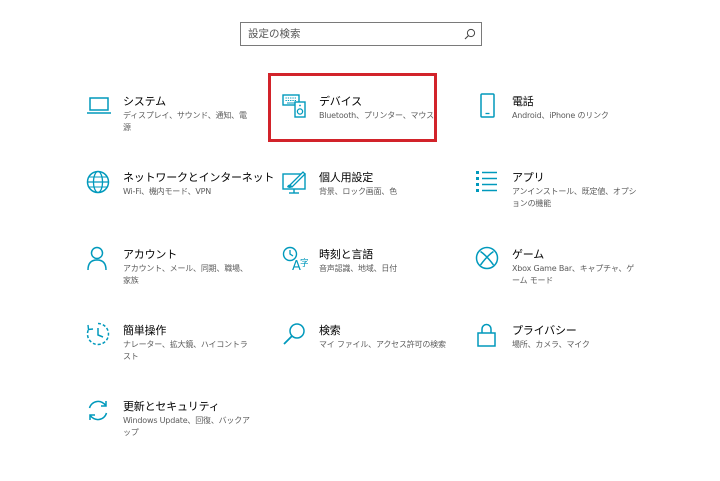  What do you see at coordinates (350, 34) in the screenshot?
I see `search-input` at bounding box center [350, 34].